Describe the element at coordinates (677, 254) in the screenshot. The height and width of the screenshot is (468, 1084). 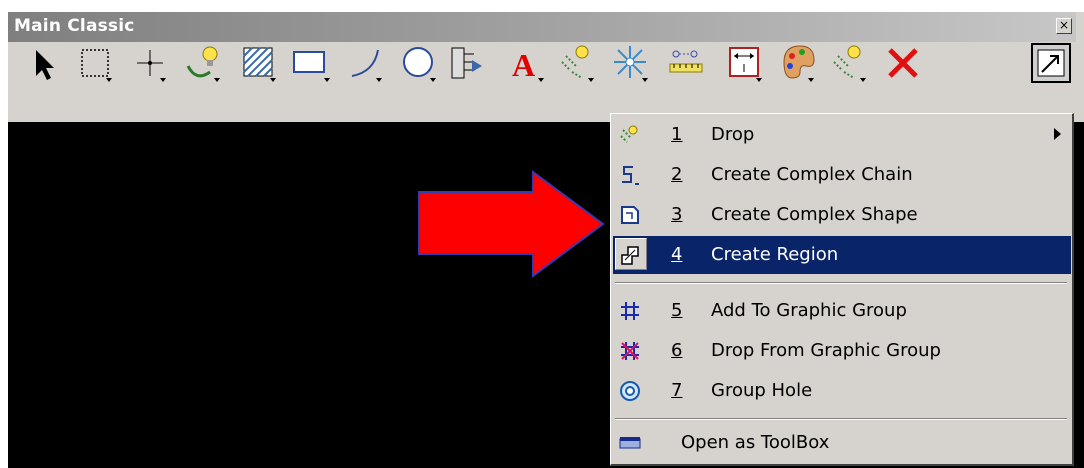
I see `menu-item-number: 4` at that location.